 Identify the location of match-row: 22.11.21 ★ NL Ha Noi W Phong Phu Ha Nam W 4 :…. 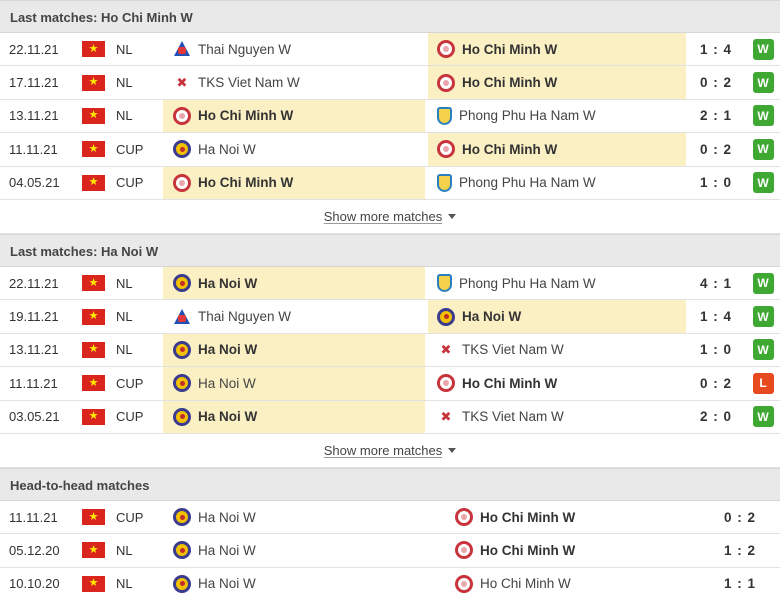
(390, 283).